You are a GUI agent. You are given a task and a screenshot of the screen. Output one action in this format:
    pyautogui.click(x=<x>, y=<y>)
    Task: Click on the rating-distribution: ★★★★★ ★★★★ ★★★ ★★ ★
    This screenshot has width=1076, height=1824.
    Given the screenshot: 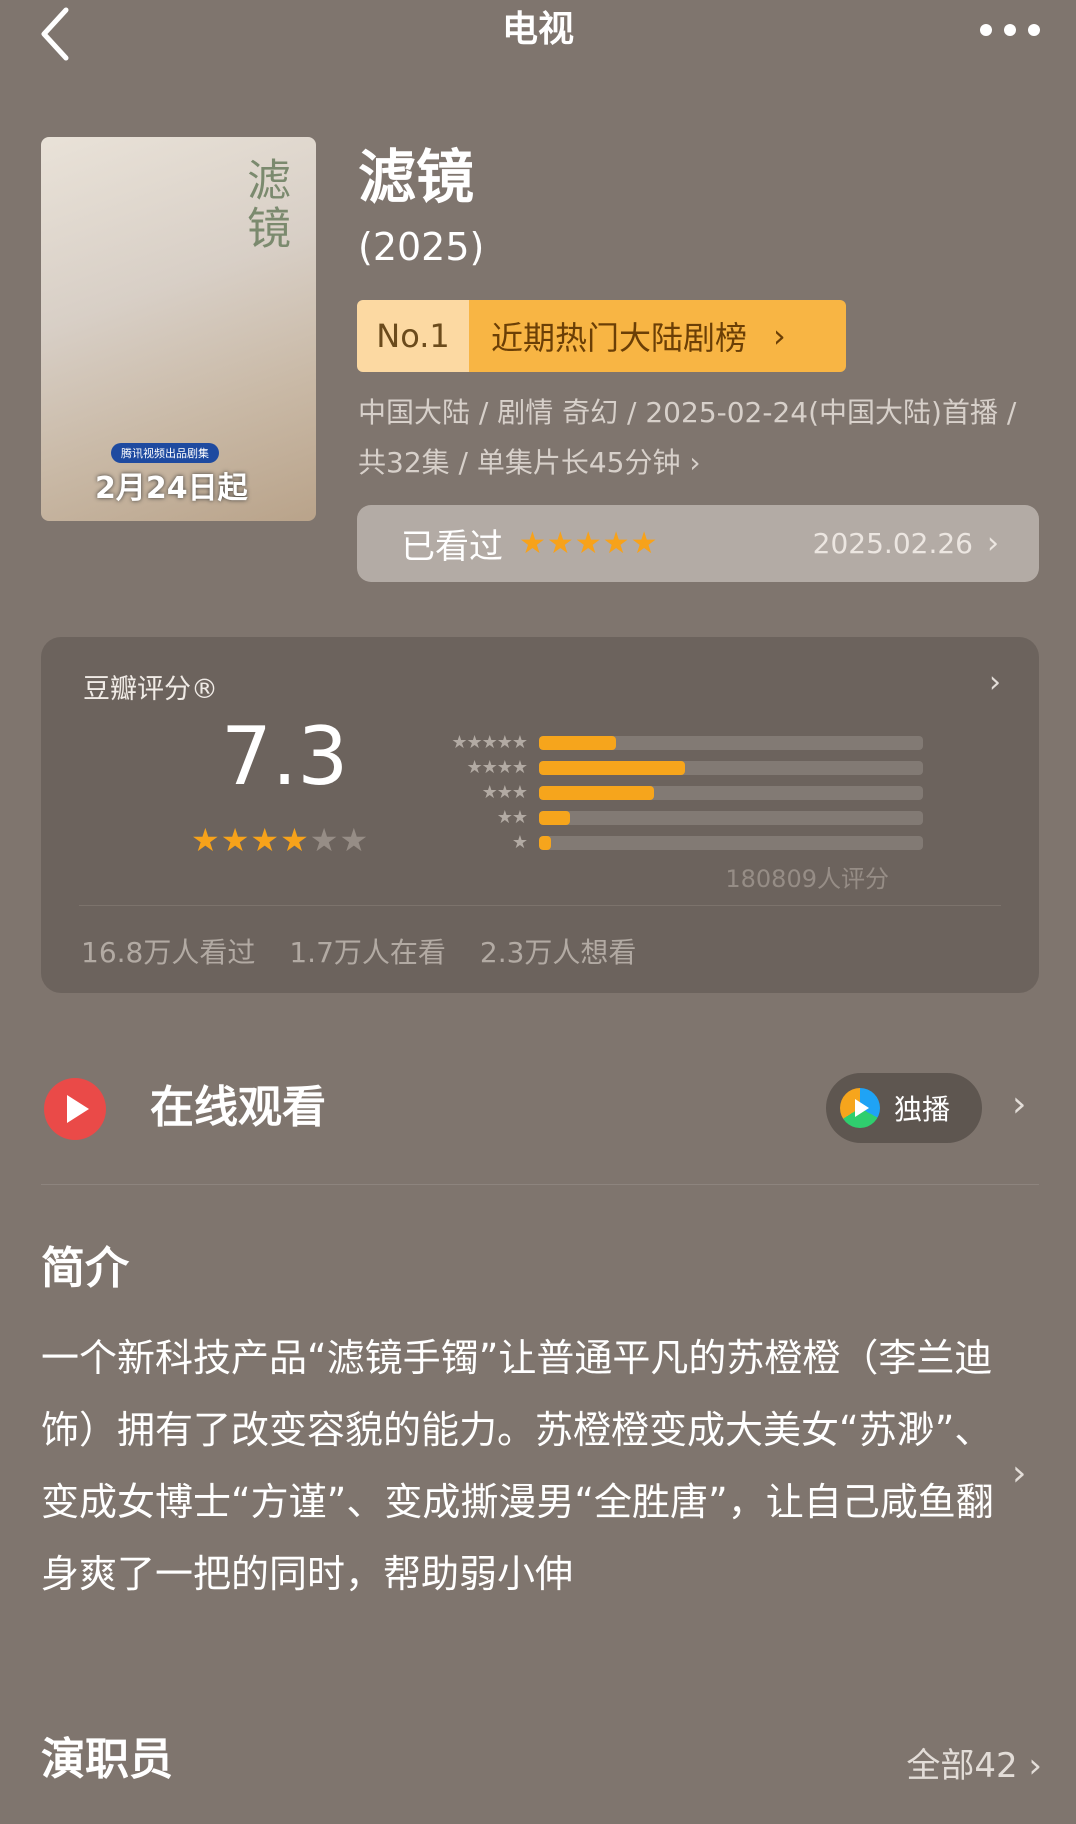 What is the action you would take?
    pyautogui.click(x=661, y=792)
    